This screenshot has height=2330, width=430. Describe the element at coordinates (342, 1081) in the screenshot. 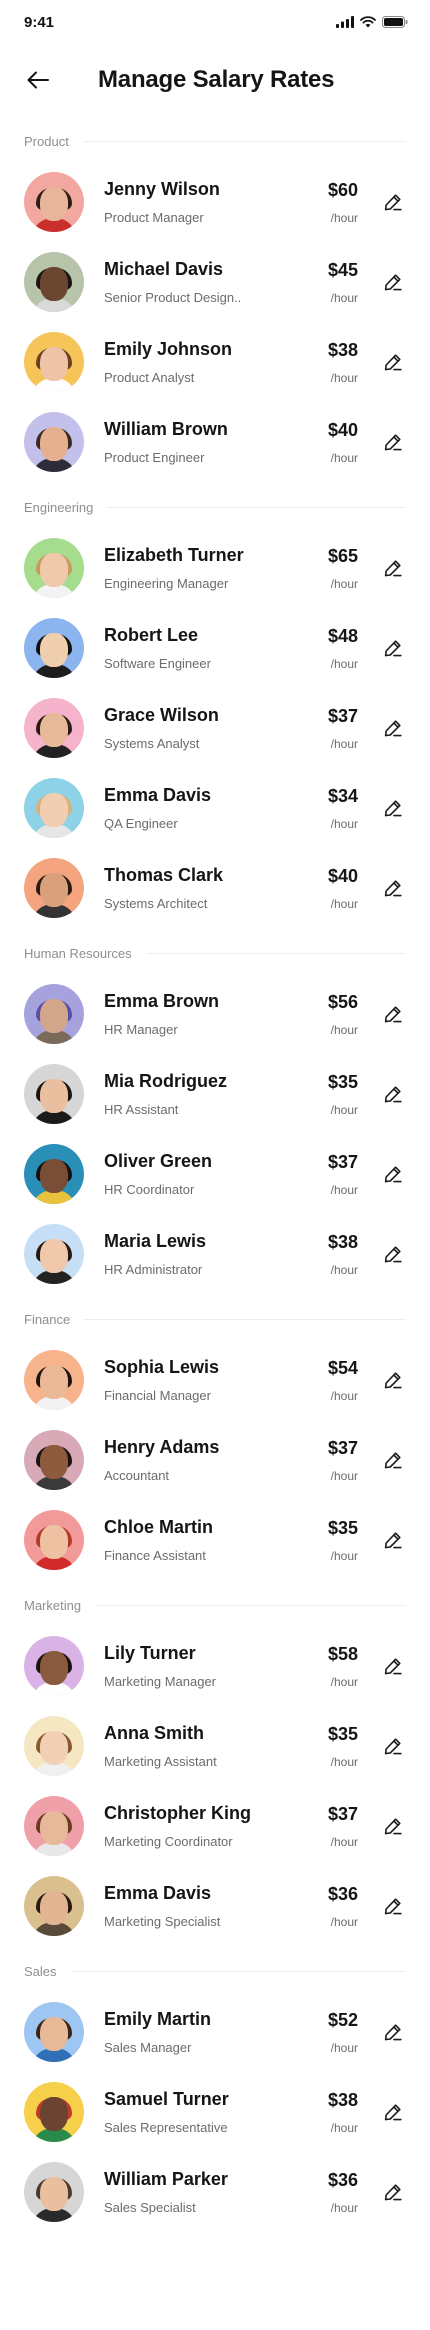

I see `rate-amount: $35` at that location.